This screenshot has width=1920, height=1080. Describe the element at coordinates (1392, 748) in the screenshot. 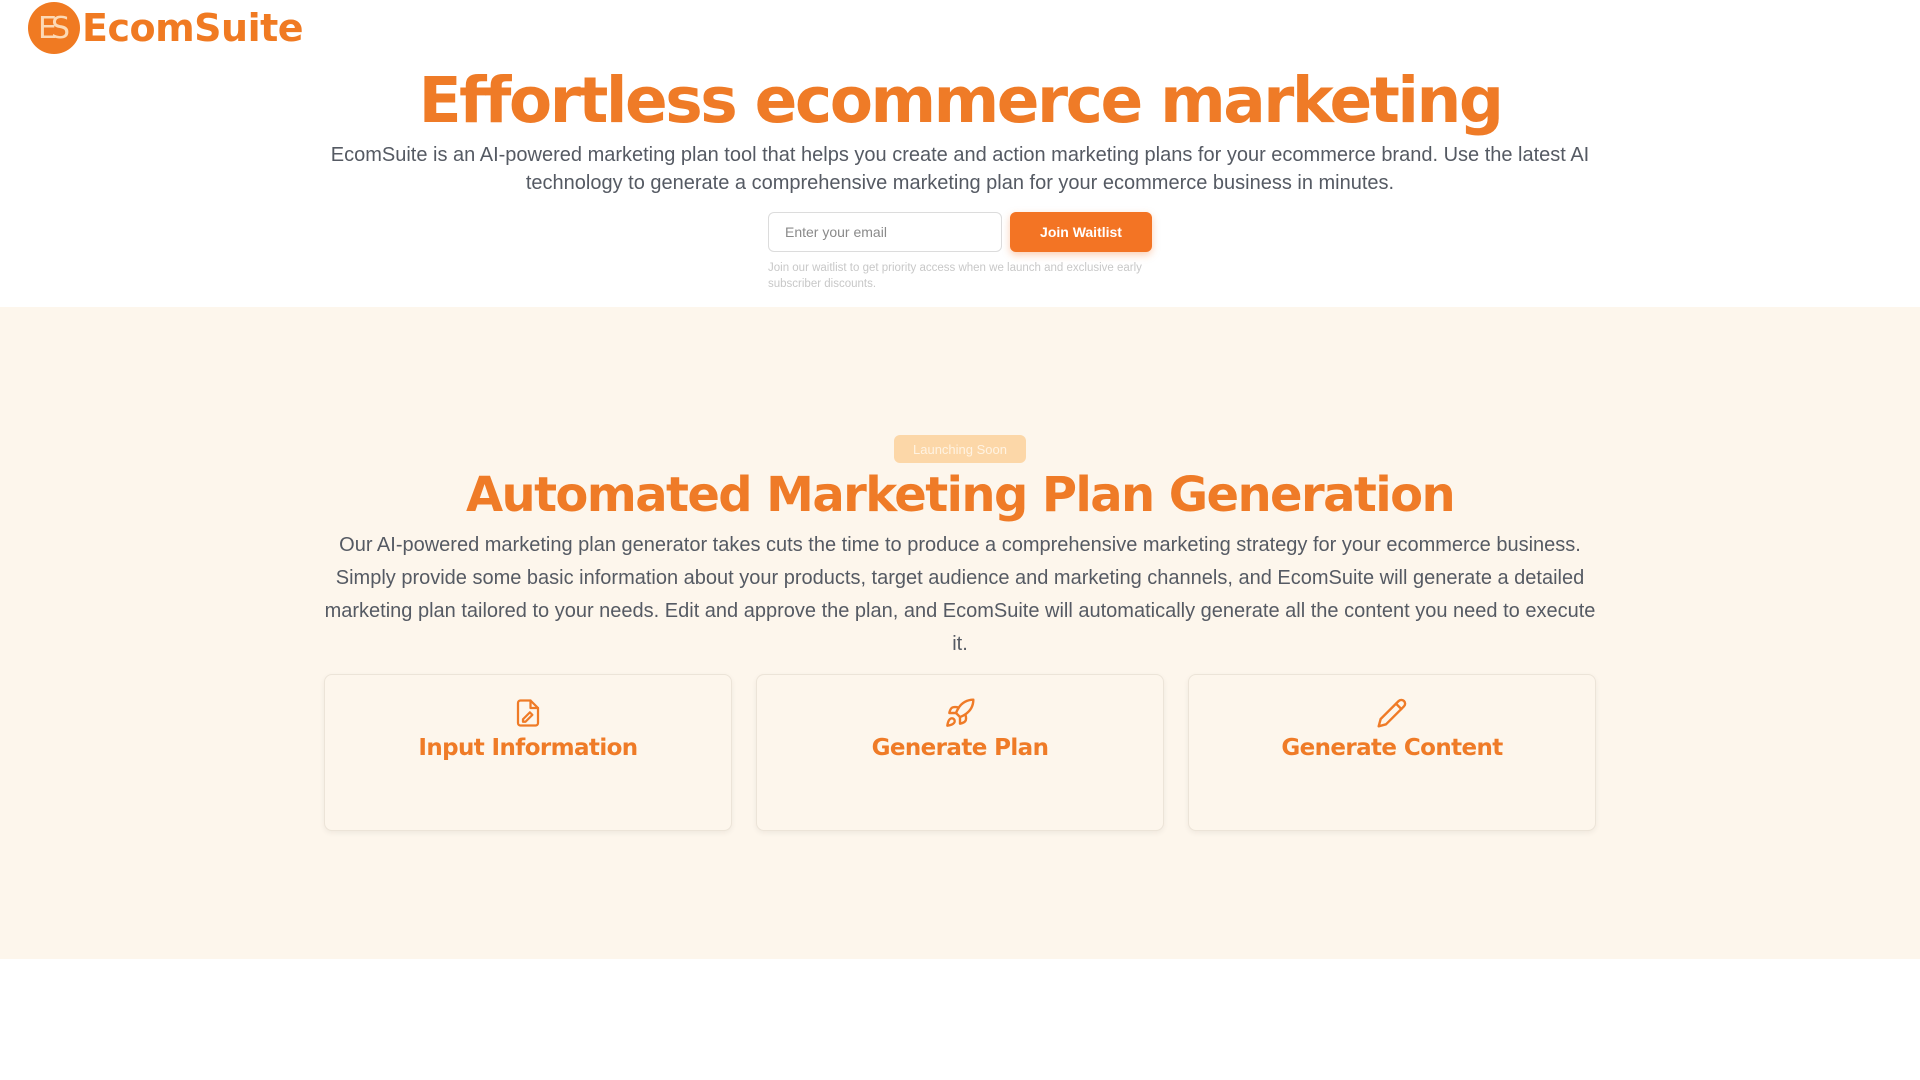

I see `card-title: Generate Content` at that location.